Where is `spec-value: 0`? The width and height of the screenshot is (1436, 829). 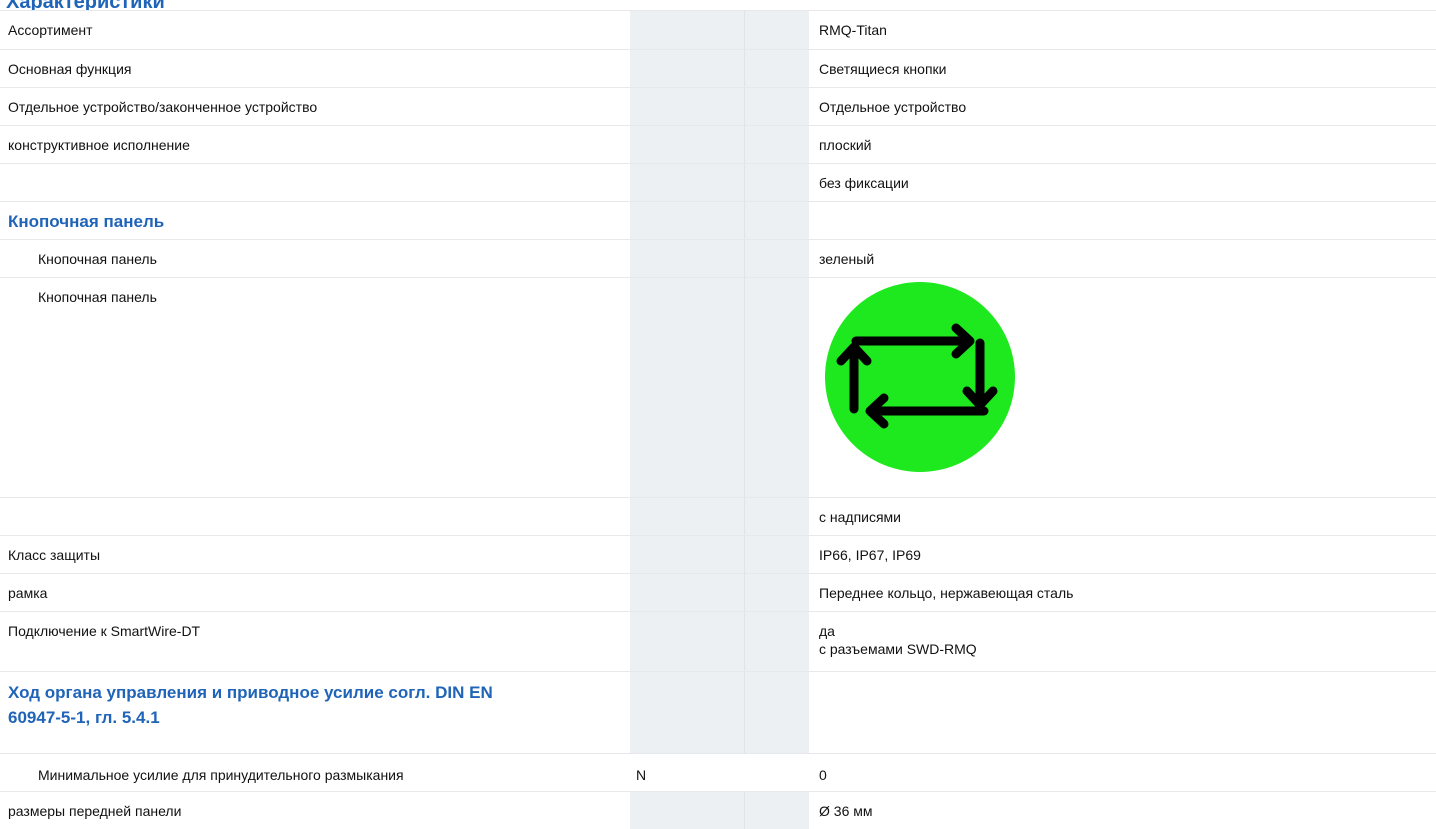 spec-value: 0 is located at coordinates (1122, 772).